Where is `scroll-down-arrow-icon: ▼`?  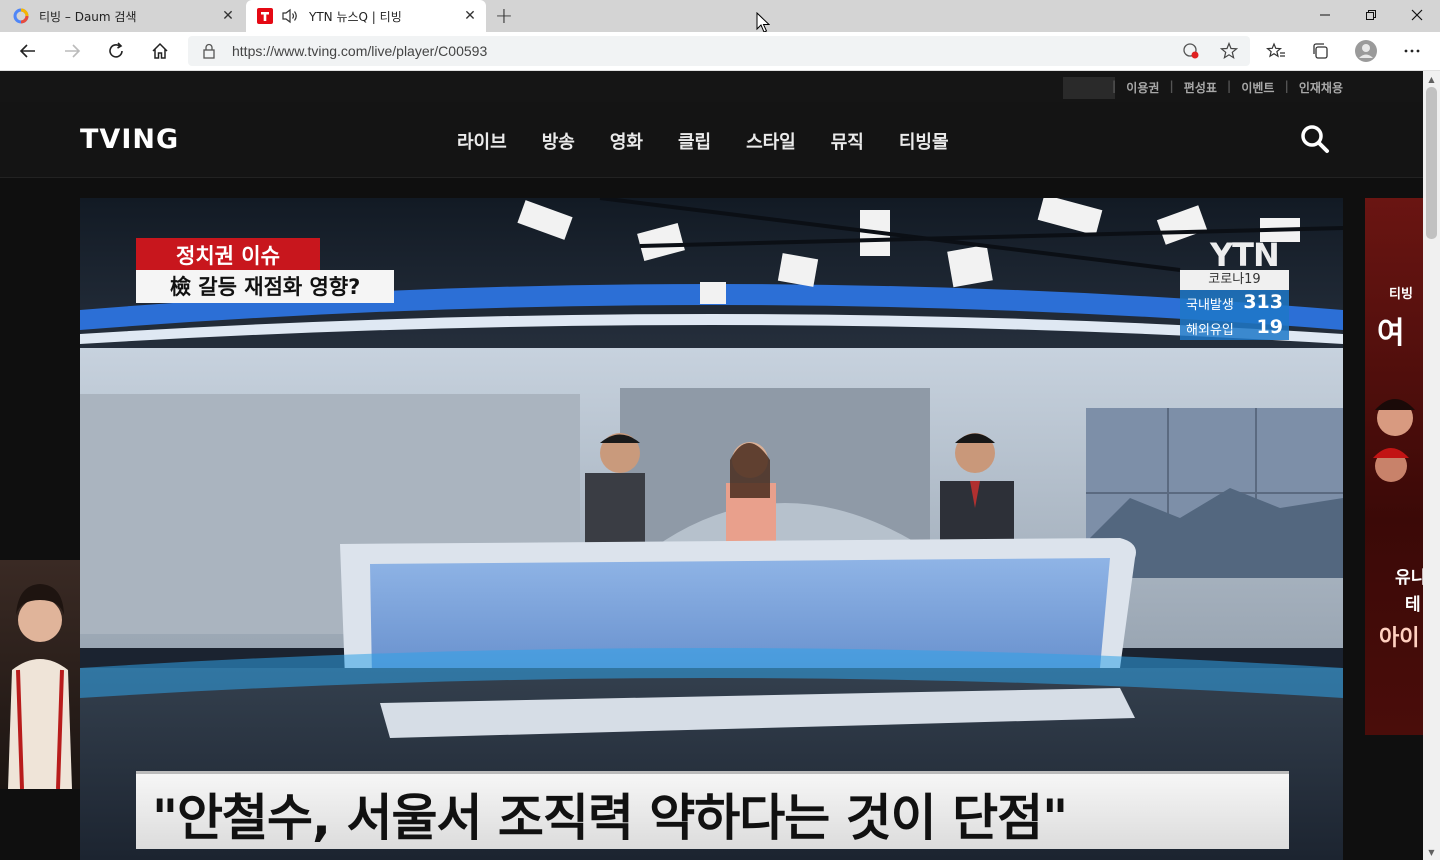
scroll-down-arrow-icon: ▼ is located at coordinates (1431, 852).